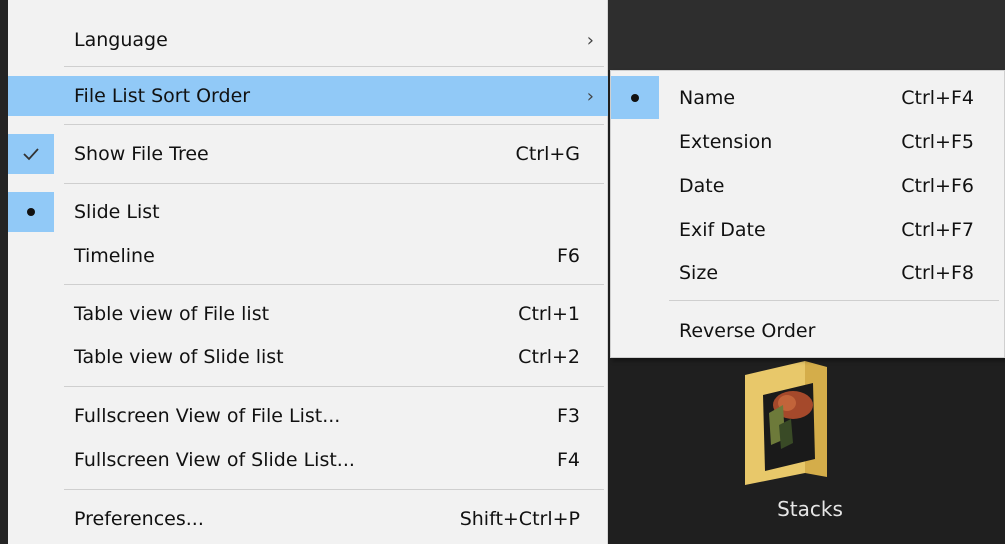  Describe the element at coordinates (568, 460) in the screenshot. I see `menu-item-shortcut: F4` at that location.